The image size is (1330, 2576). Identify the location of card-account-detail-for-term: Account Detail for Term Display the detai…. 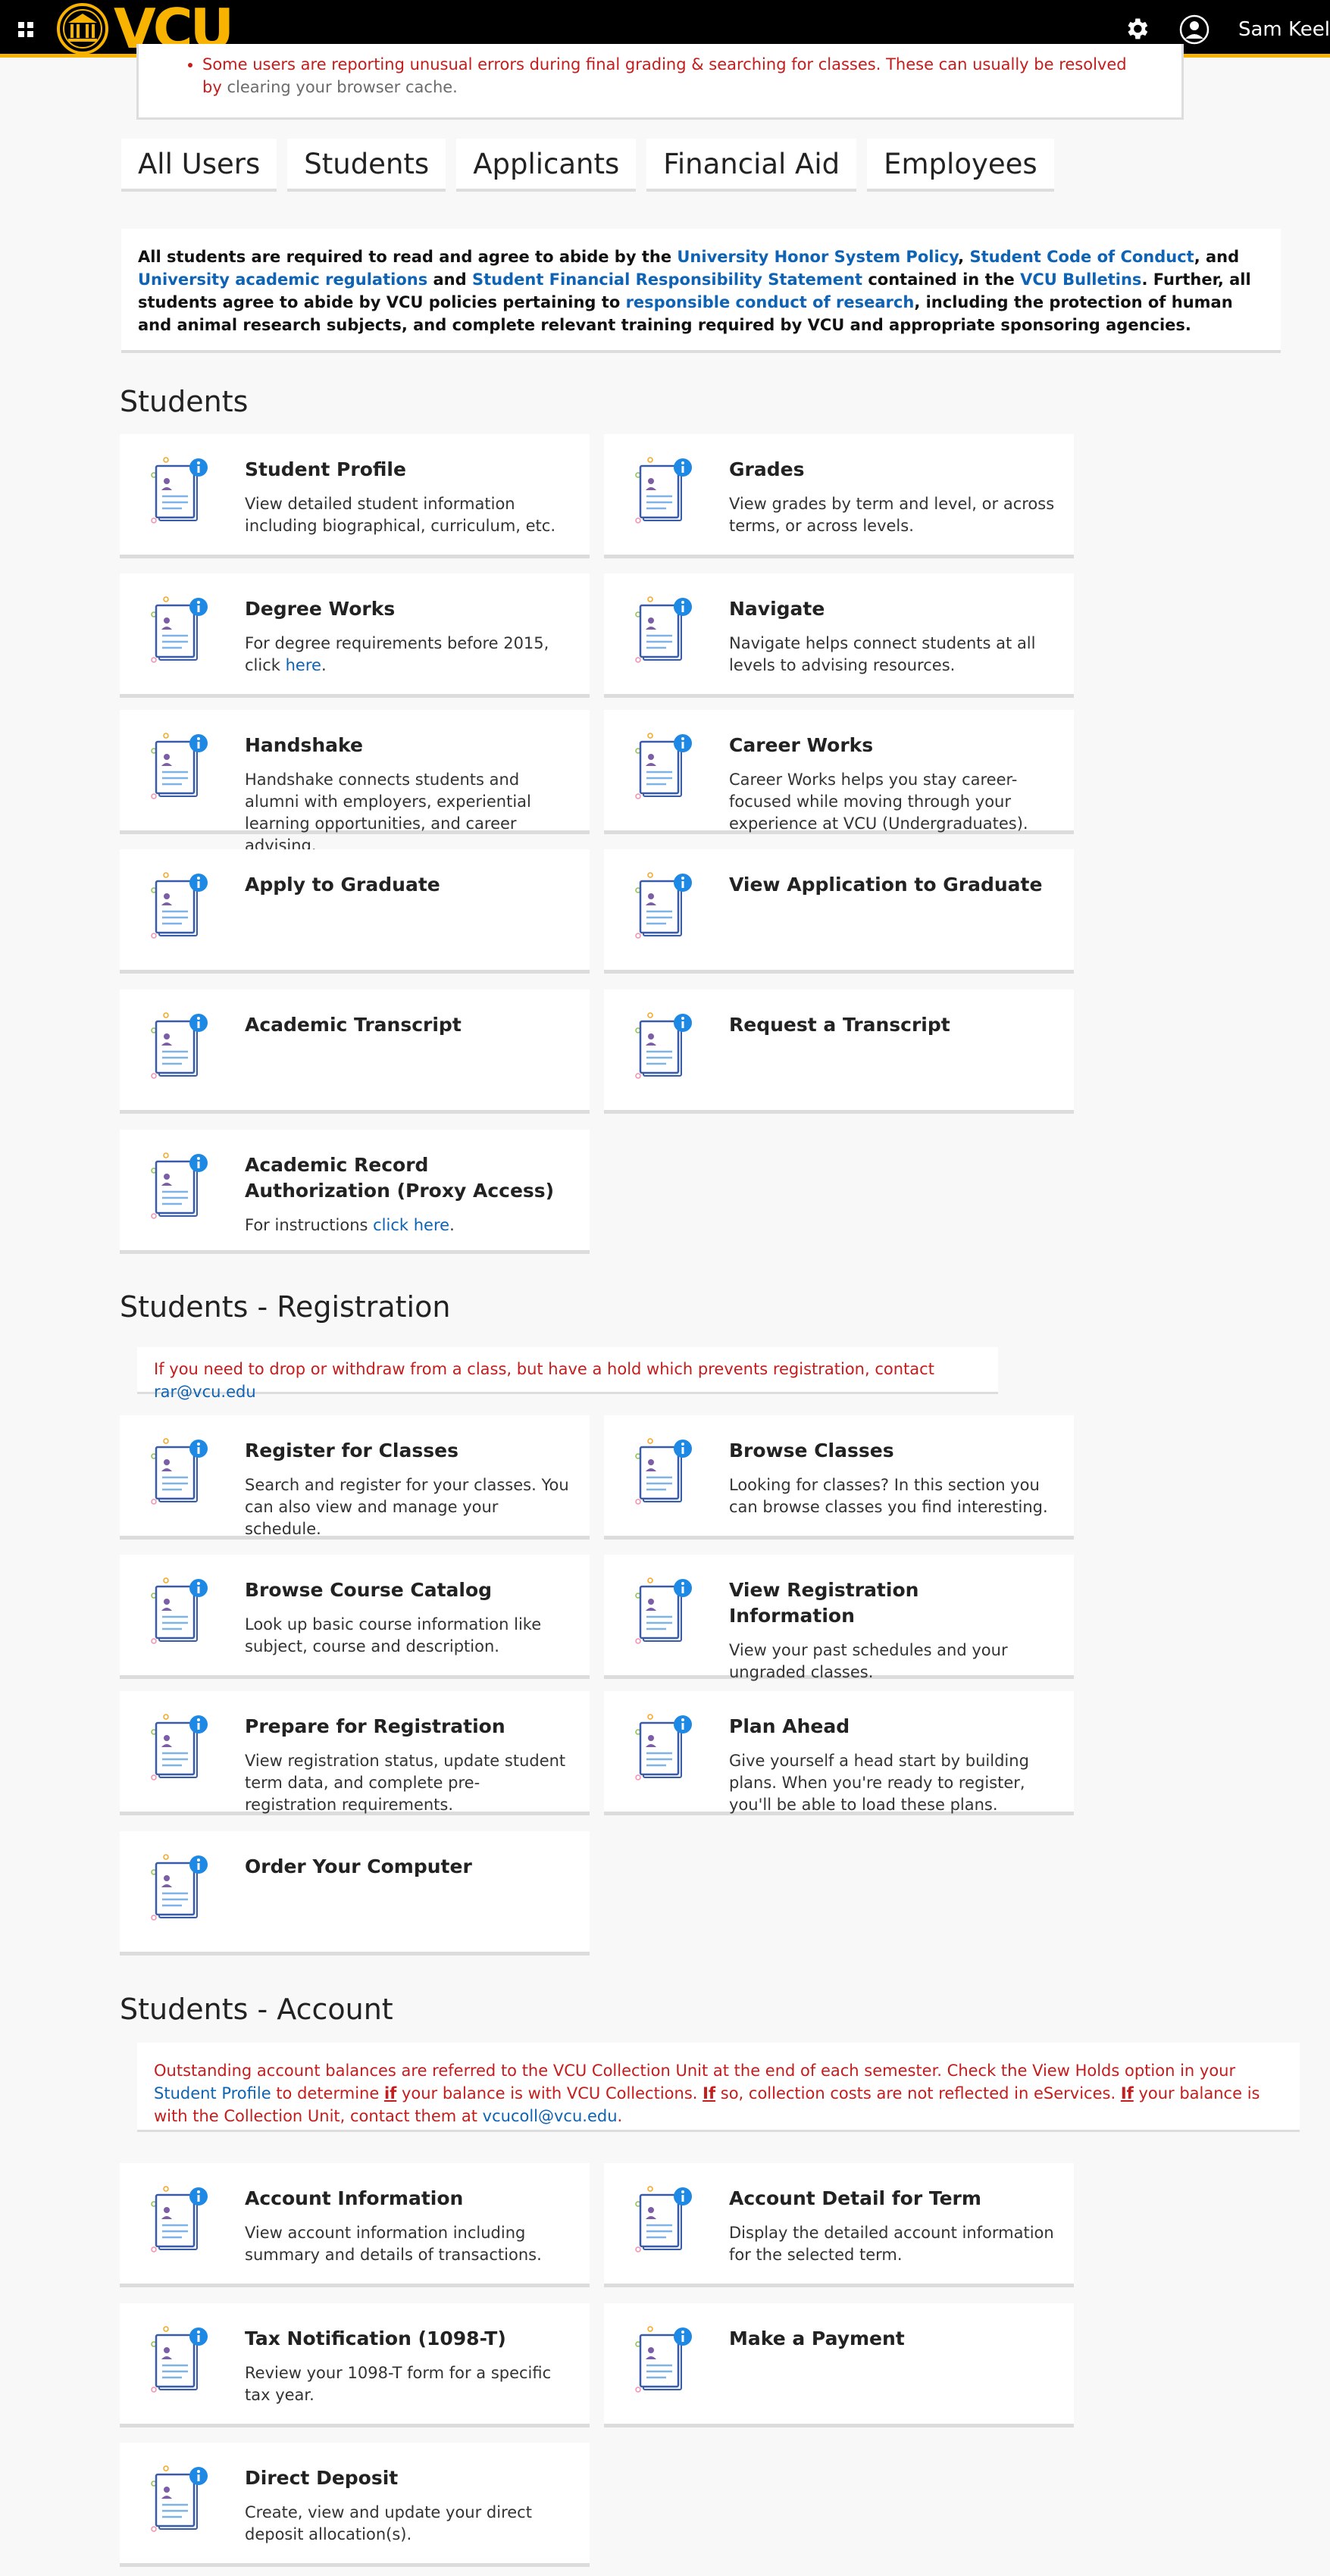
(839, 2225).